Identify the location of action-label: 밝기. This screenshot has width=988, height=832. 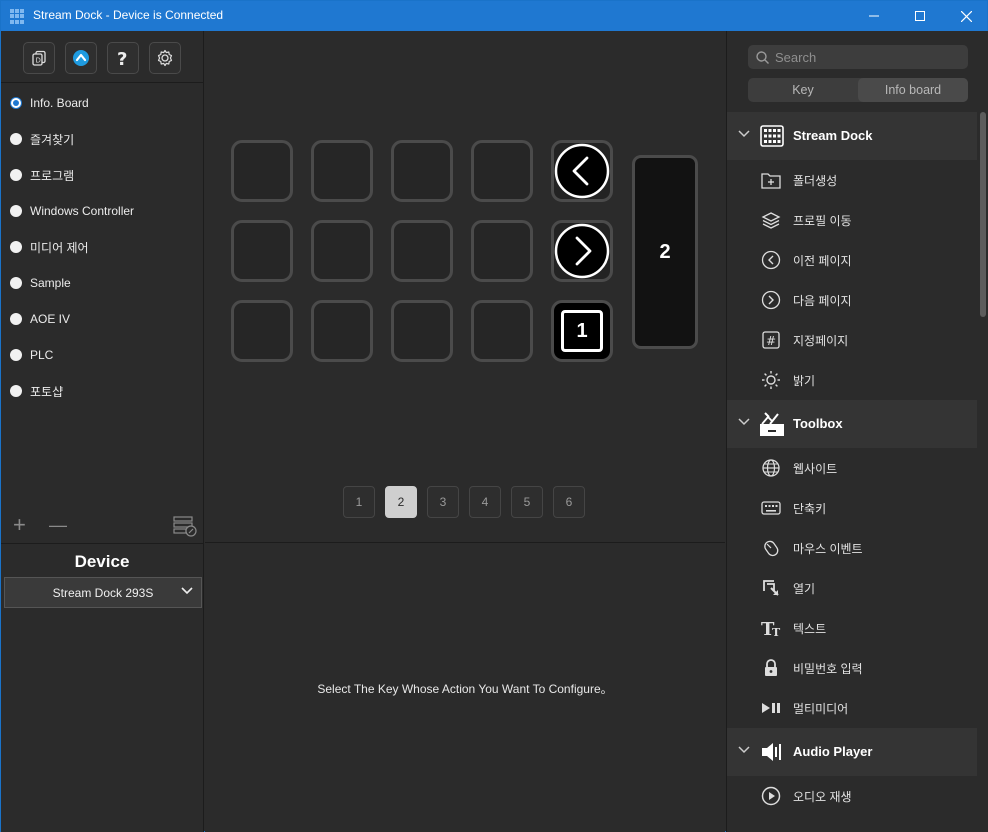
(804, 381).